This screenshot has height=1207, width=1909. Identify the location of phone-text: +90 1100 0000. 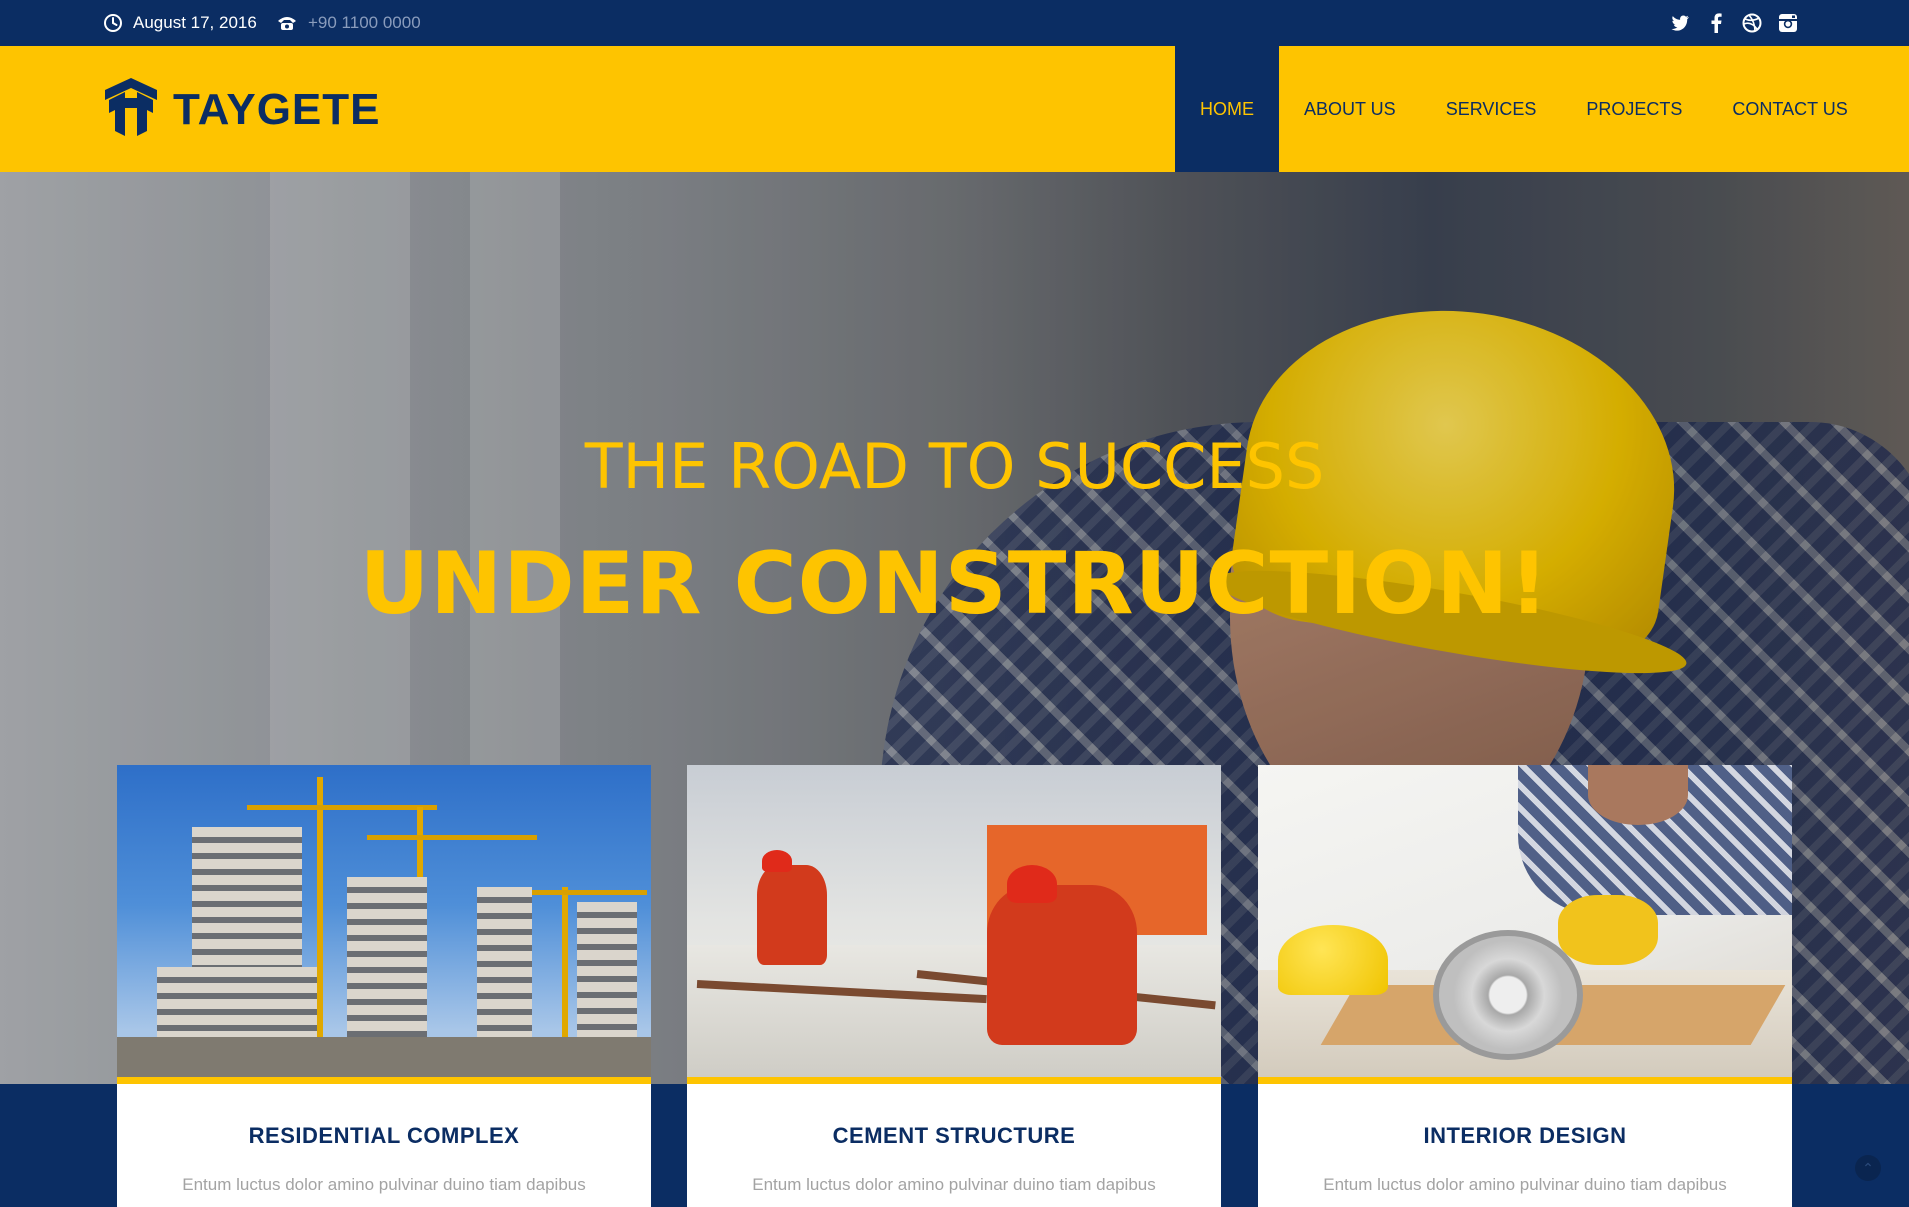
(364, 23).